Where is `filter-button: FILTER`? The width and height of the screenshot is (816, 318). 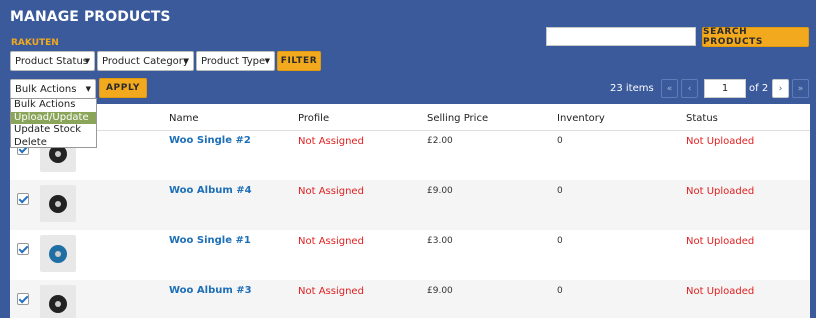
filter-button: FILTER is located at coordinates (299, 61).